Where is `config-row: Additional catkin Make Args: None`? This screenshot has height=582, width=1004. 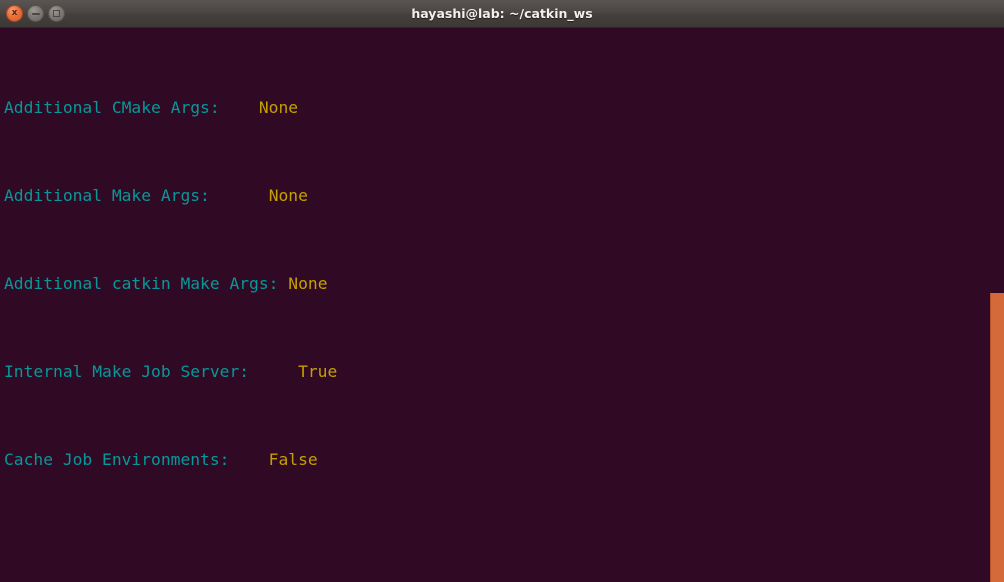
config-row: Additional catkin Make Args: None is located at coordinates (494, 284).